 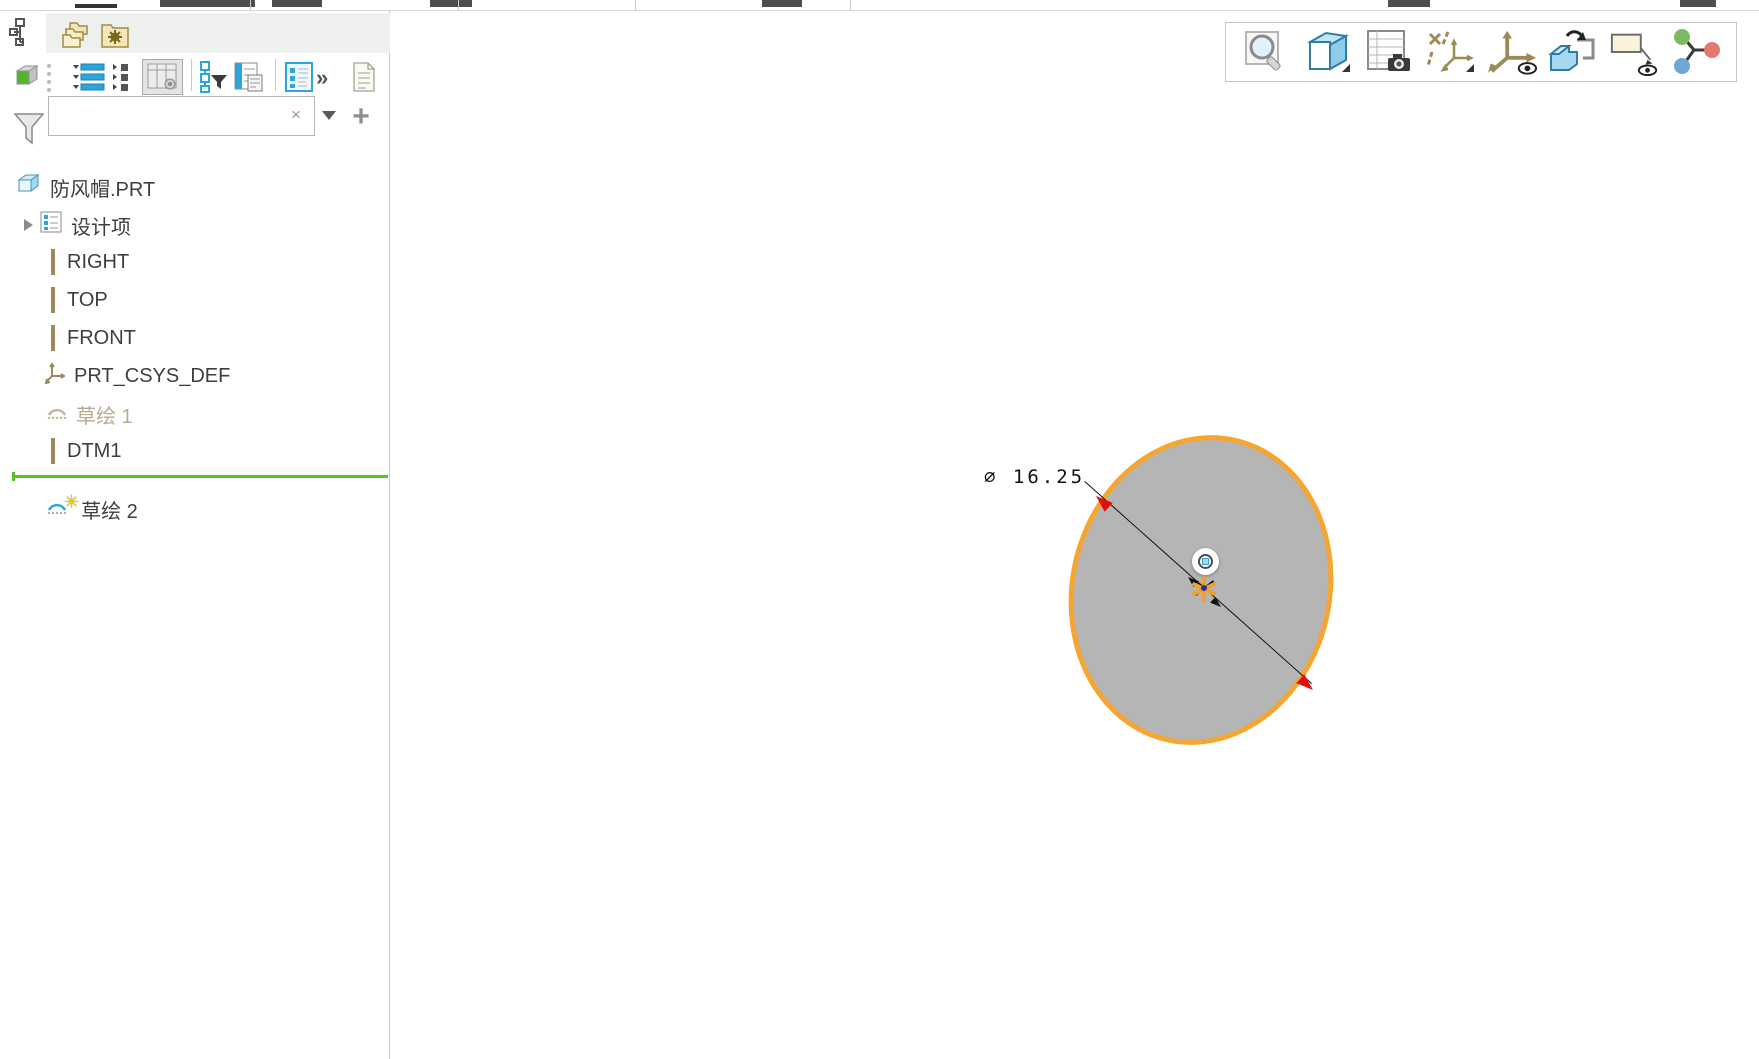 I want to click on navigator-tab-band, so click(x=218, y=33).